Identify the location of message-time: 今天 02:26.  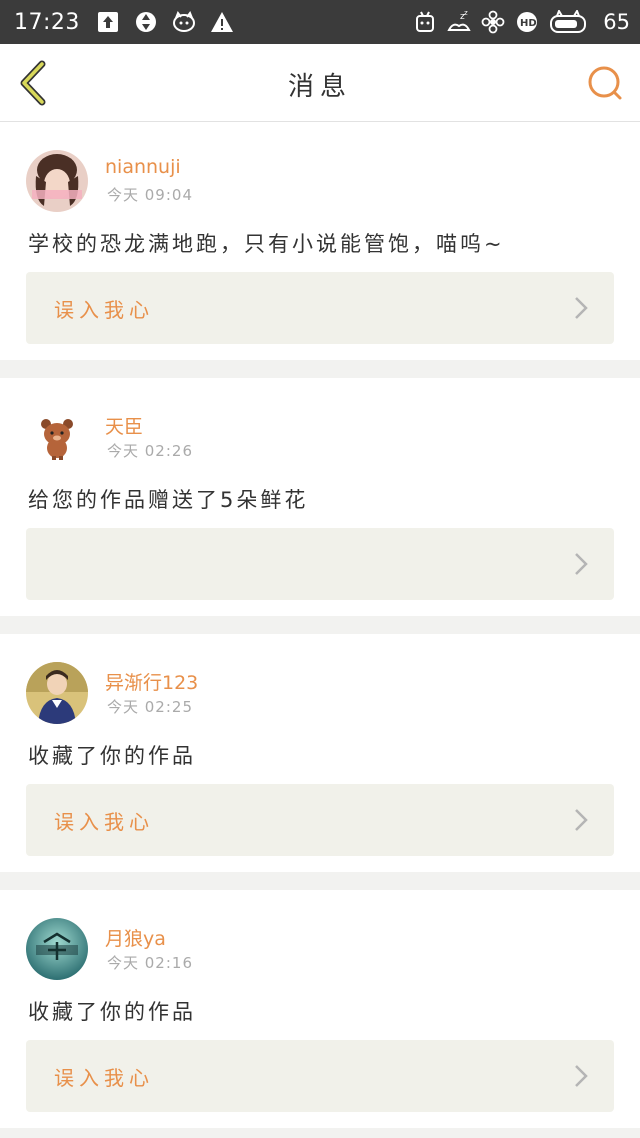
(150, 451).